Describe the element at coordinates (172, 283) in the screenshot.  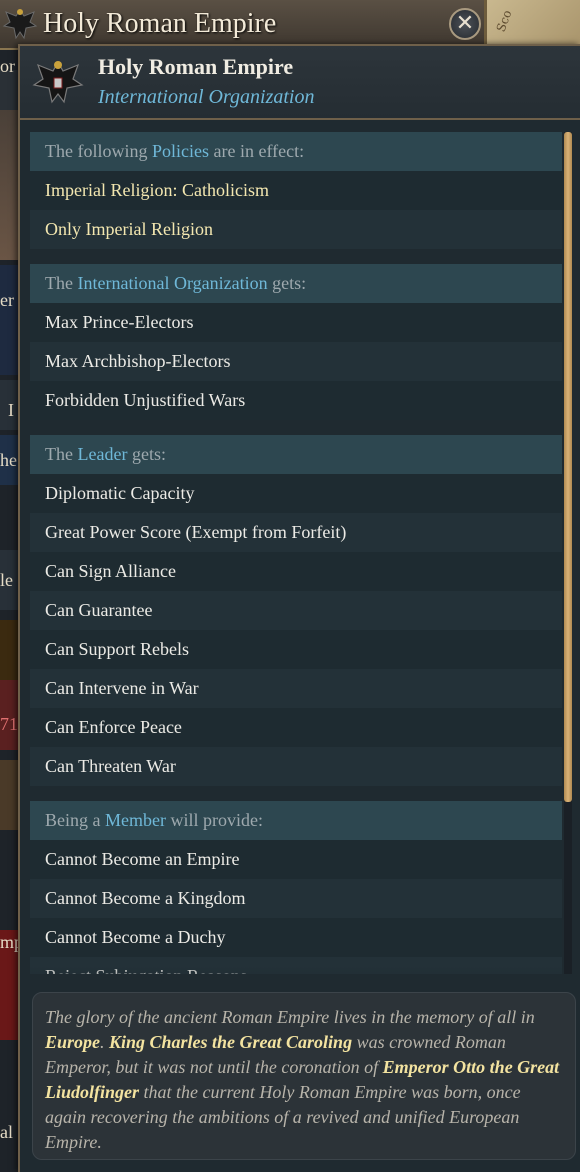
I see `organization-link: International Organization` at that location.